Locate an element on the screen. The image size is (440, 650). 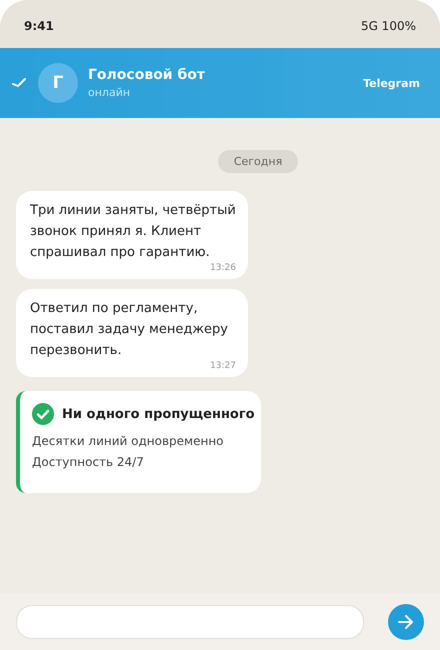
message-input-field is located at coordinates (190, 621).